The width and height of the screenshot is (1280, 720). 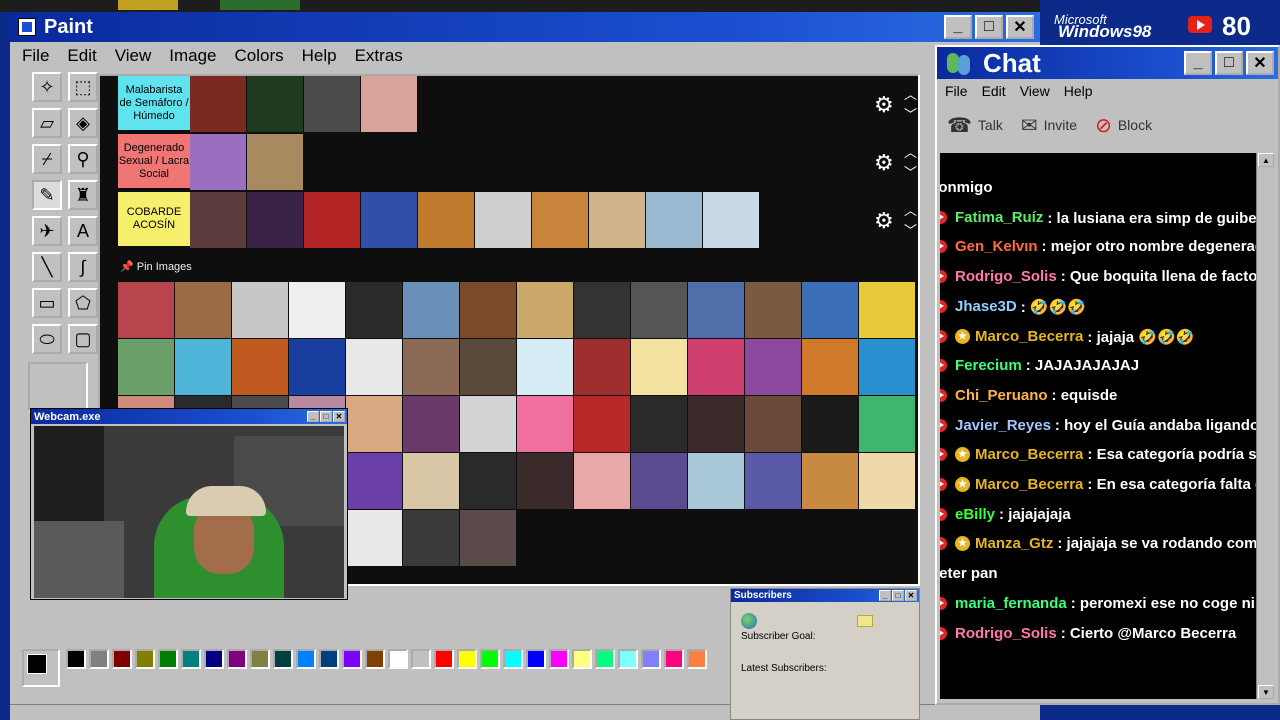 What do you see at coordinates (1035, 91) in the screenshot?
I see `chat-menu-view: View` at bounding box center [1035, 91].